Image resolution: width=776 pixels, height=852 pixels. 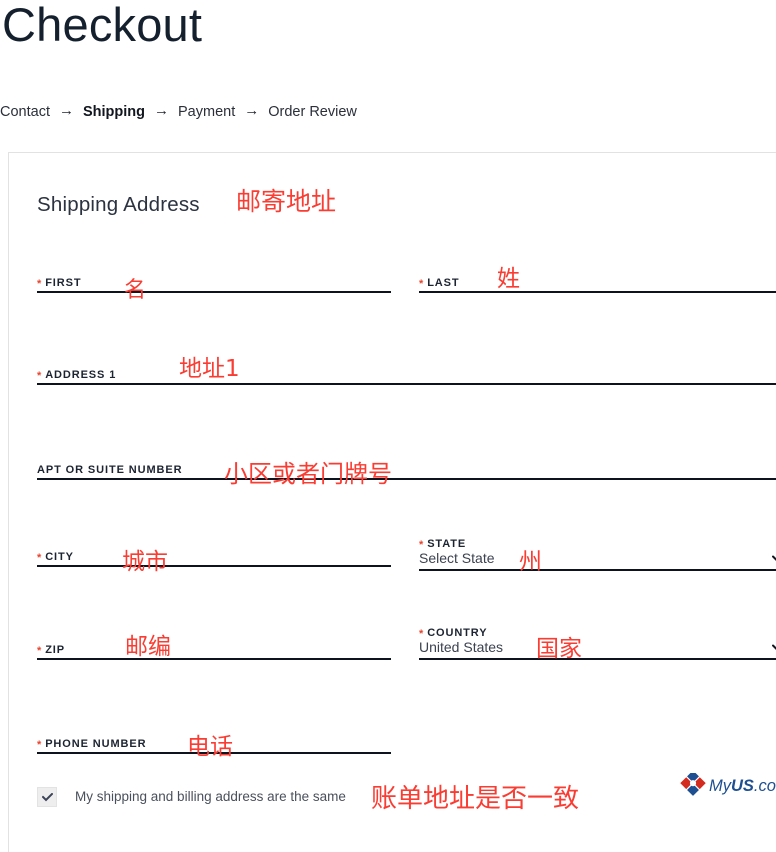 What do you see at coordinates (47, 797) in the screenshot?
I see `billing-same-checkbox` at bounding box center [47, 797].